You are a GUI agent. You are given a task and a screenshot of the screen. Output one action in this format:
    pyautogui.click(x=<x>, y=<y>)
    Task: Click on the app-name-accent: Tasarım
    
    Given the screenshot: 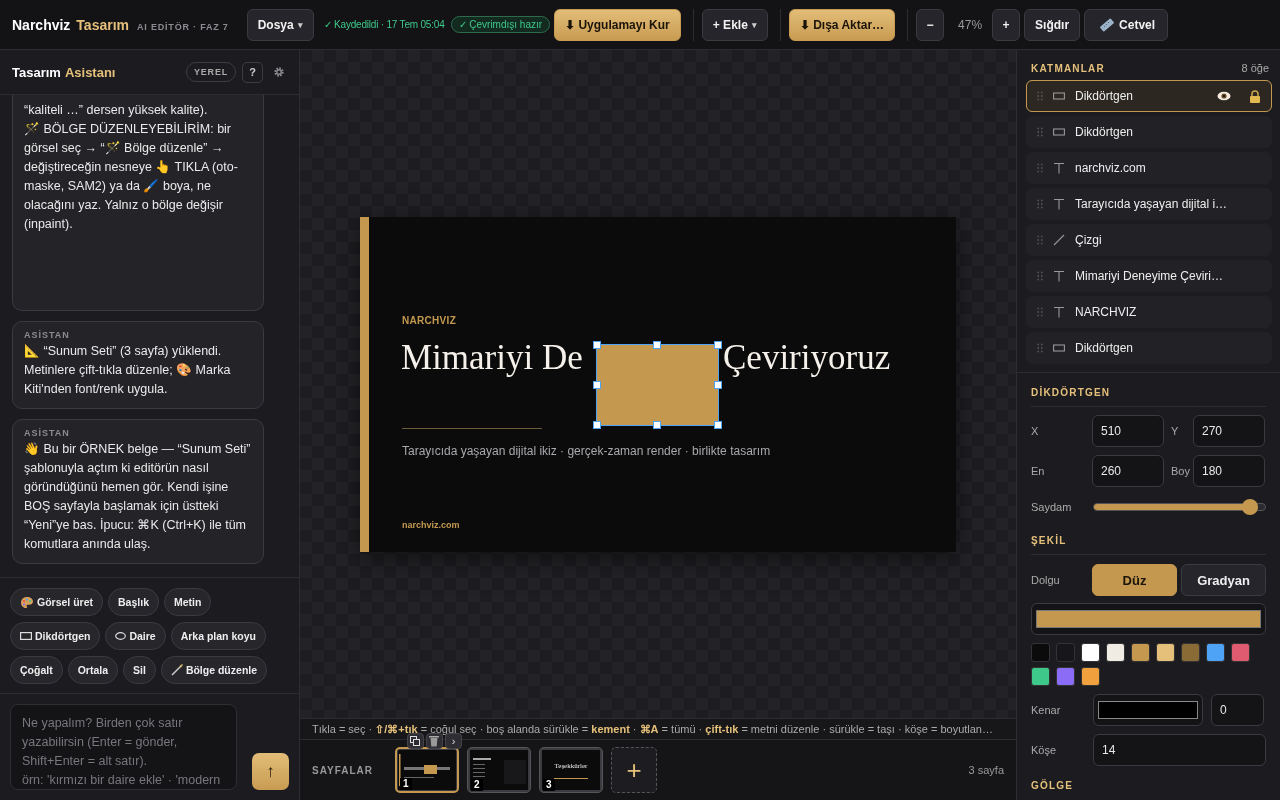 What is the action you would take?
    pyautogui.click(x=103, y=24)
    